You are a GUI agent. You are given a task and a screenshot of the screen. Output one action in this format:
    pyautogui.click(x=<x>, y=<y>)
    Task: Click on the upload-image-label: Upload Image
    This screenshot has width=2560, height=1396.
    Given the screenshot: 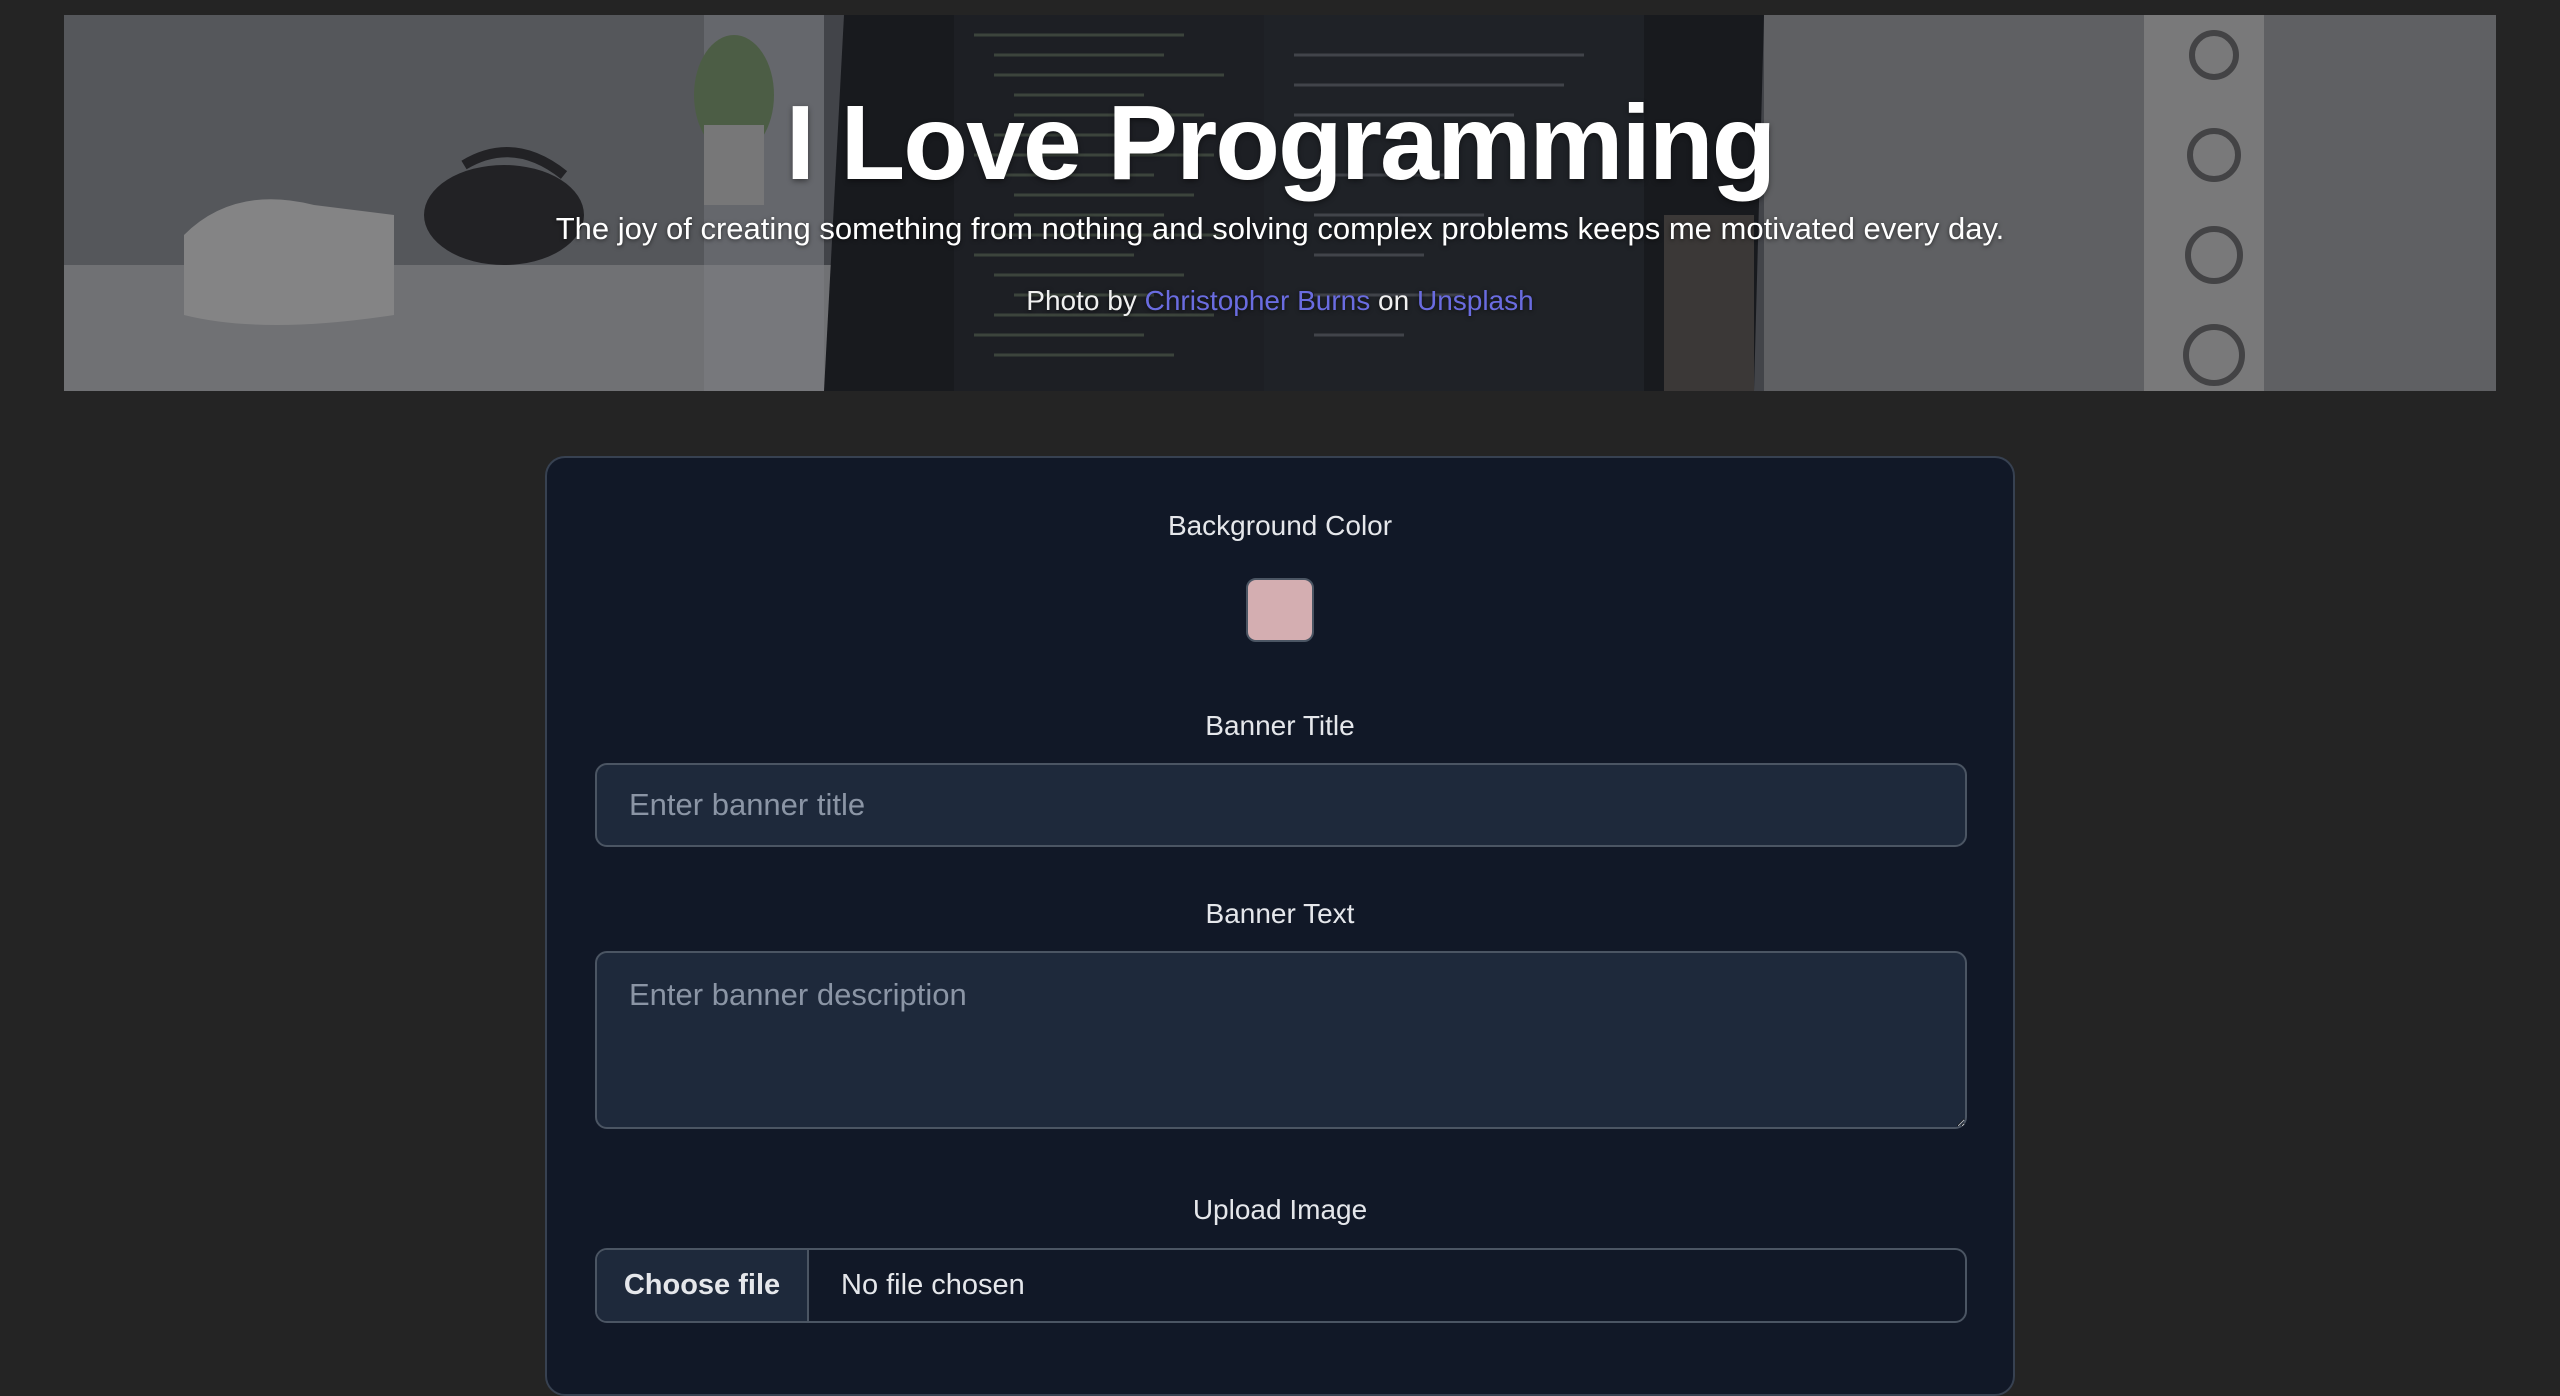 What is the action you would take?
    pyautogui.click(x=1280, y=1209)
    